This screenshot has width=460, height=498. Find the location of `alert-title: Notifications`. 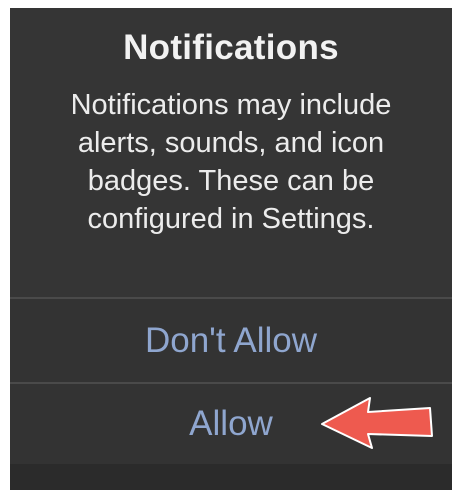

alert-title: Notifications is located at coordinates (231, 47).